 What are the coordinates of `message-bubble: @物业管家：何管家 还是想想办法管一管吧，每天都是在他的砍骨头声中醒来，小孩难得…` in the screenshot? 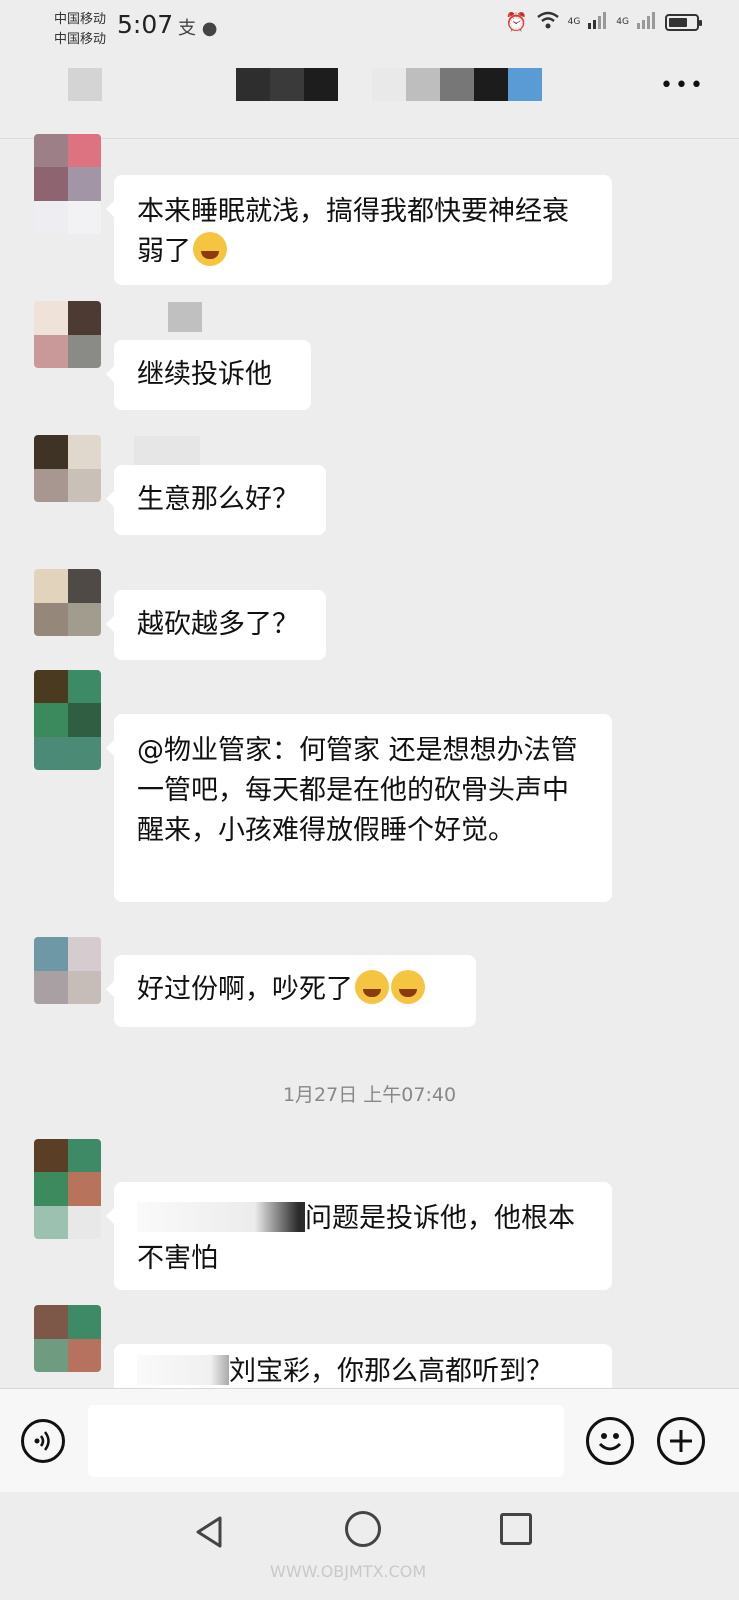 It's located at (359, 808).